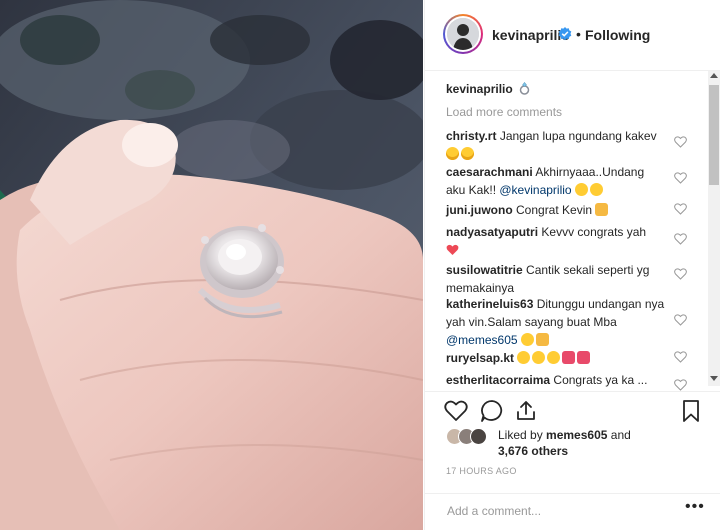  I want to click on avatar, so click(463, 34).